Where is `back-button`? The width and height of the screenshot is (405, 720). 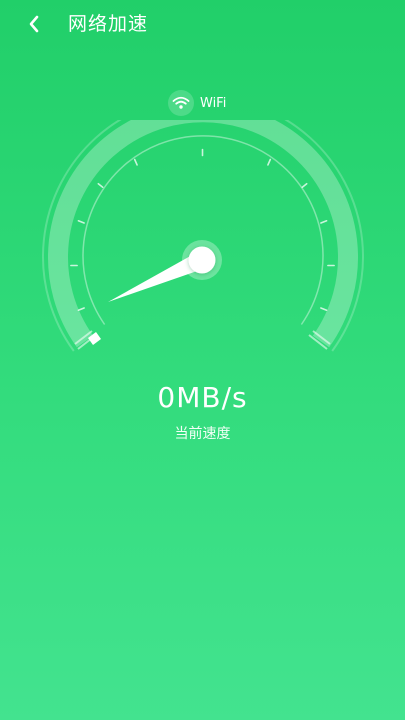 back-button is located at coordinates (34, 24).